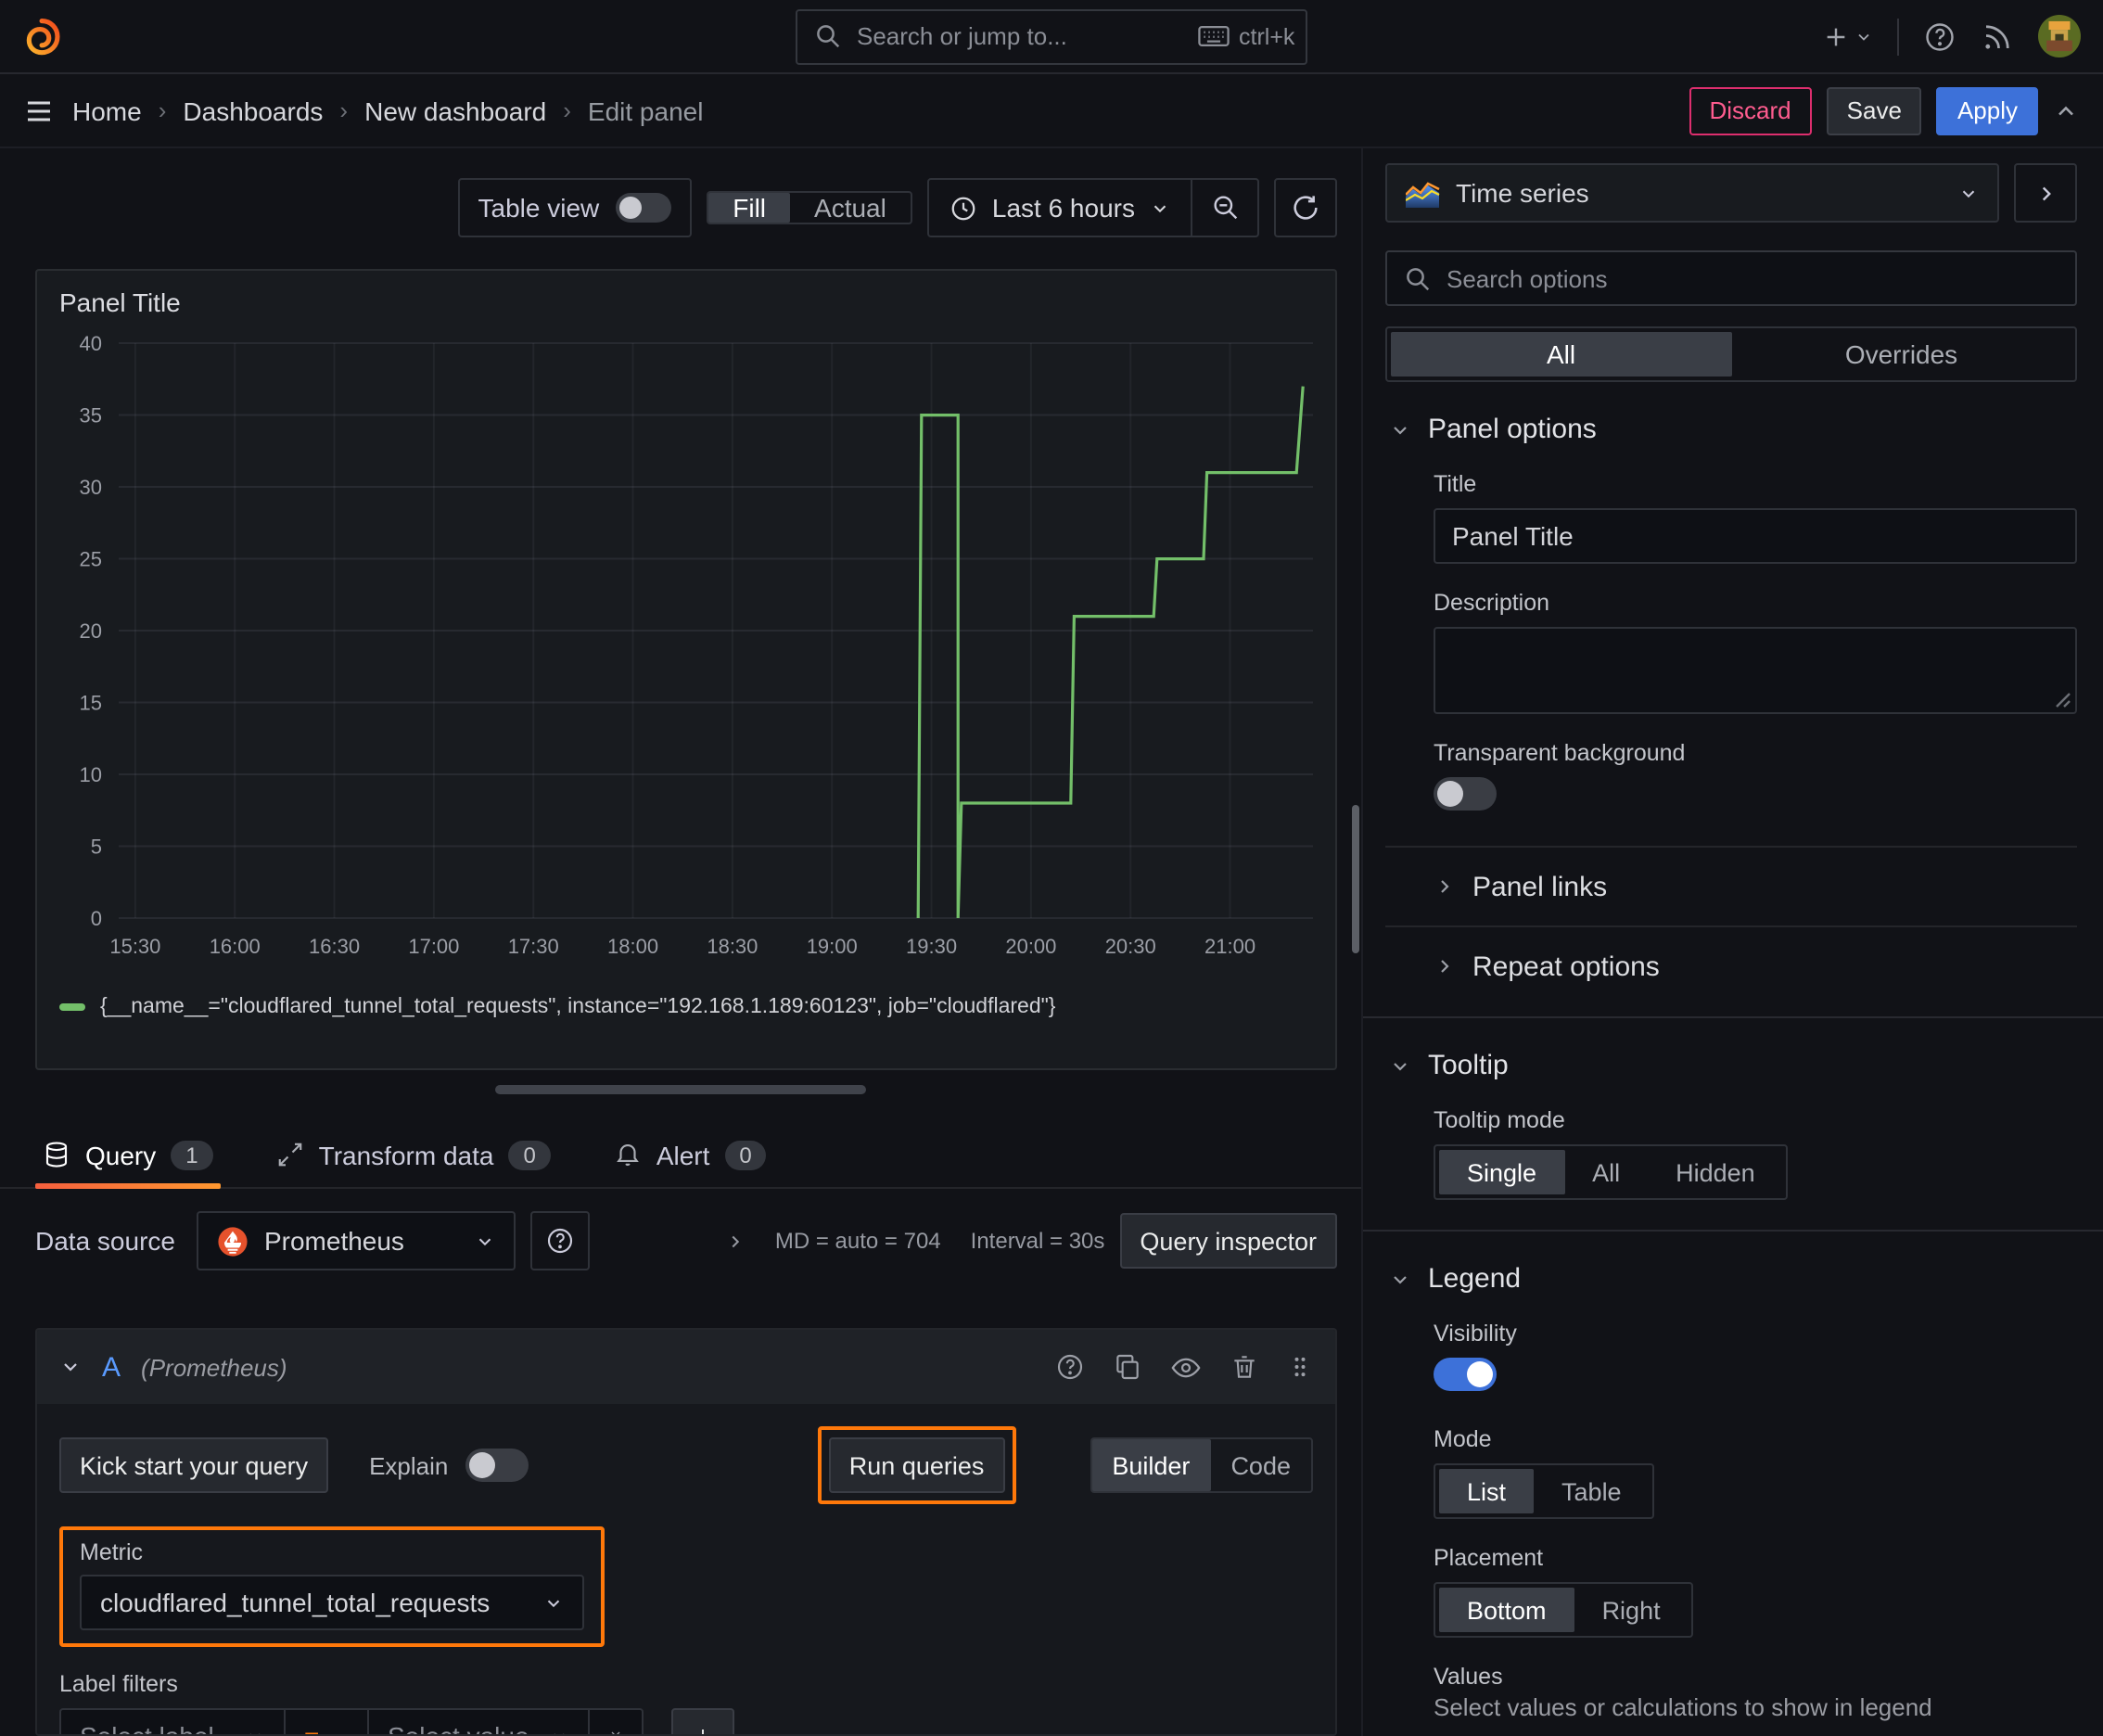  Describe the element at coordinates (1847, 36) in the screenshot. I see `add-menu-button` at that location.